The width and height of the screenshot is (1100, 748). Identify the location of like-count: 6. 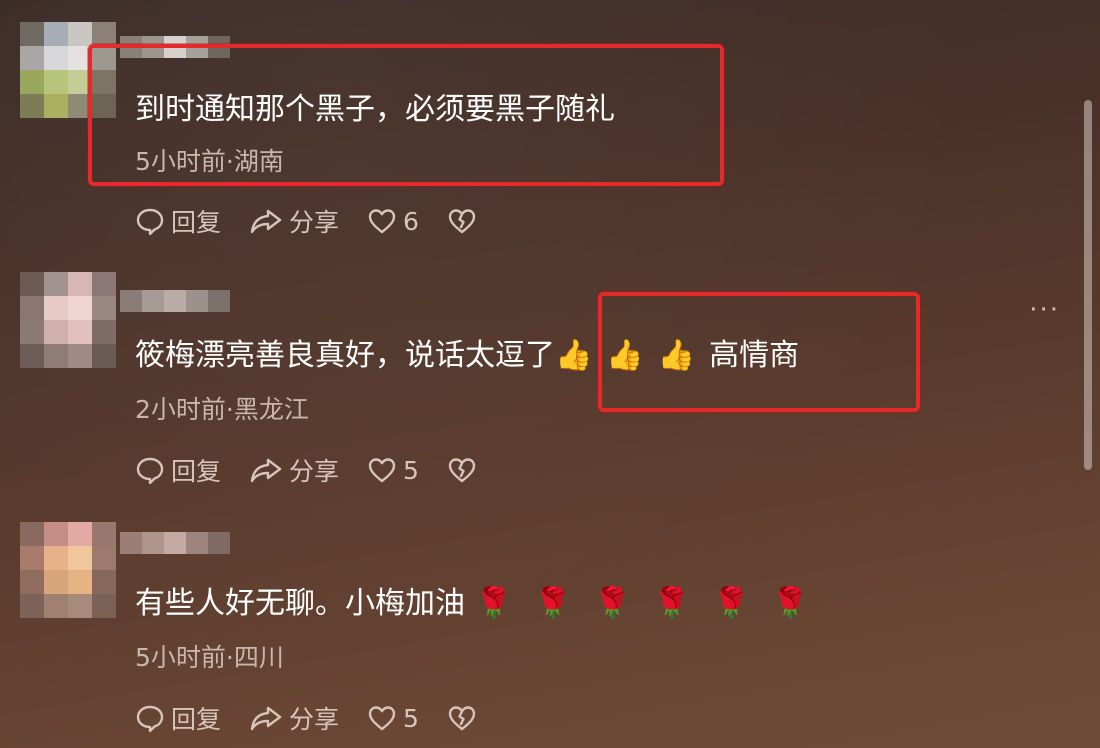
(411, 221).